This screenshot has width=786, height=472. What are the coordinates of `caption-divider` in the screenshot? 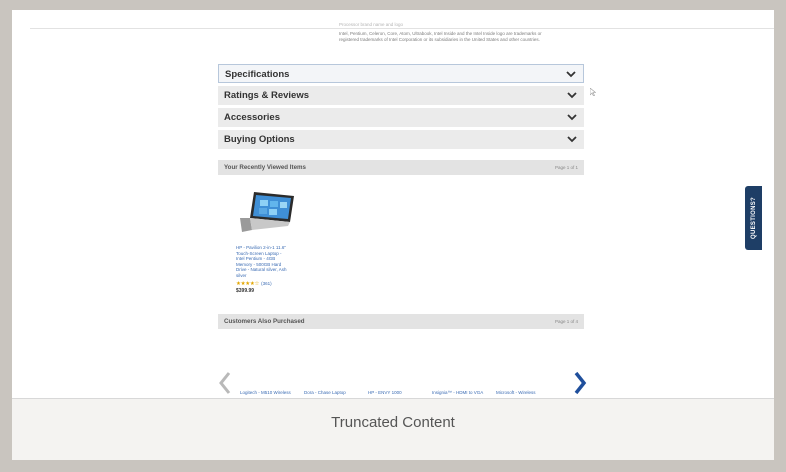 It's located at (393, 398).